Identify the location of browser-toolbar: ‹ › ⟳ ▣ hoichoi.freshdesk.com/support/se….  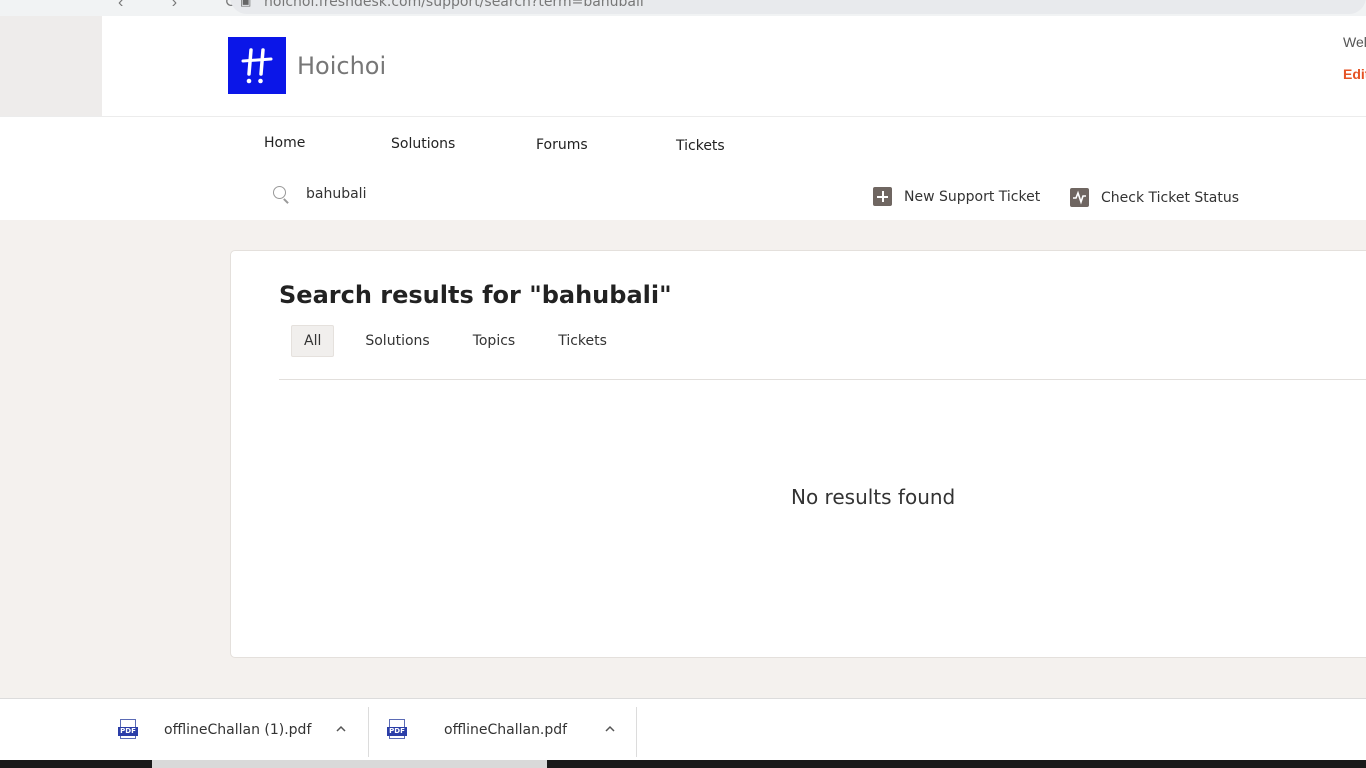
(683, 8).